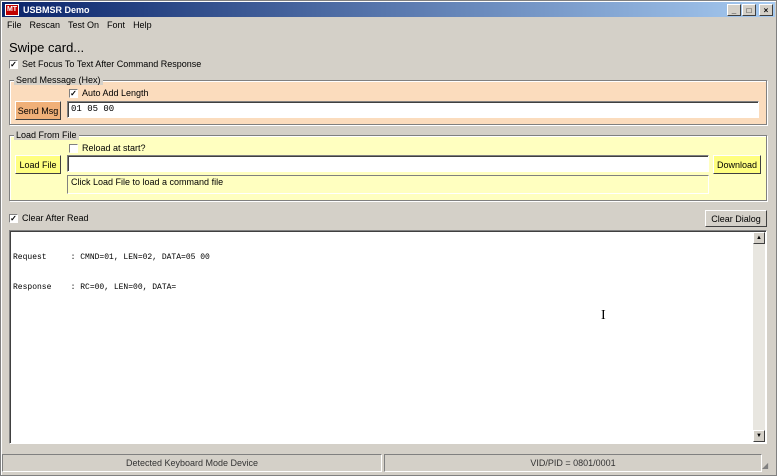 The height and width of the screenshot is (476, 777). Describe the element at coordinates (95, 287) in the screenshot. I see `output-line-response: Response : RC=00, LEN=00, DATA=` at that location.